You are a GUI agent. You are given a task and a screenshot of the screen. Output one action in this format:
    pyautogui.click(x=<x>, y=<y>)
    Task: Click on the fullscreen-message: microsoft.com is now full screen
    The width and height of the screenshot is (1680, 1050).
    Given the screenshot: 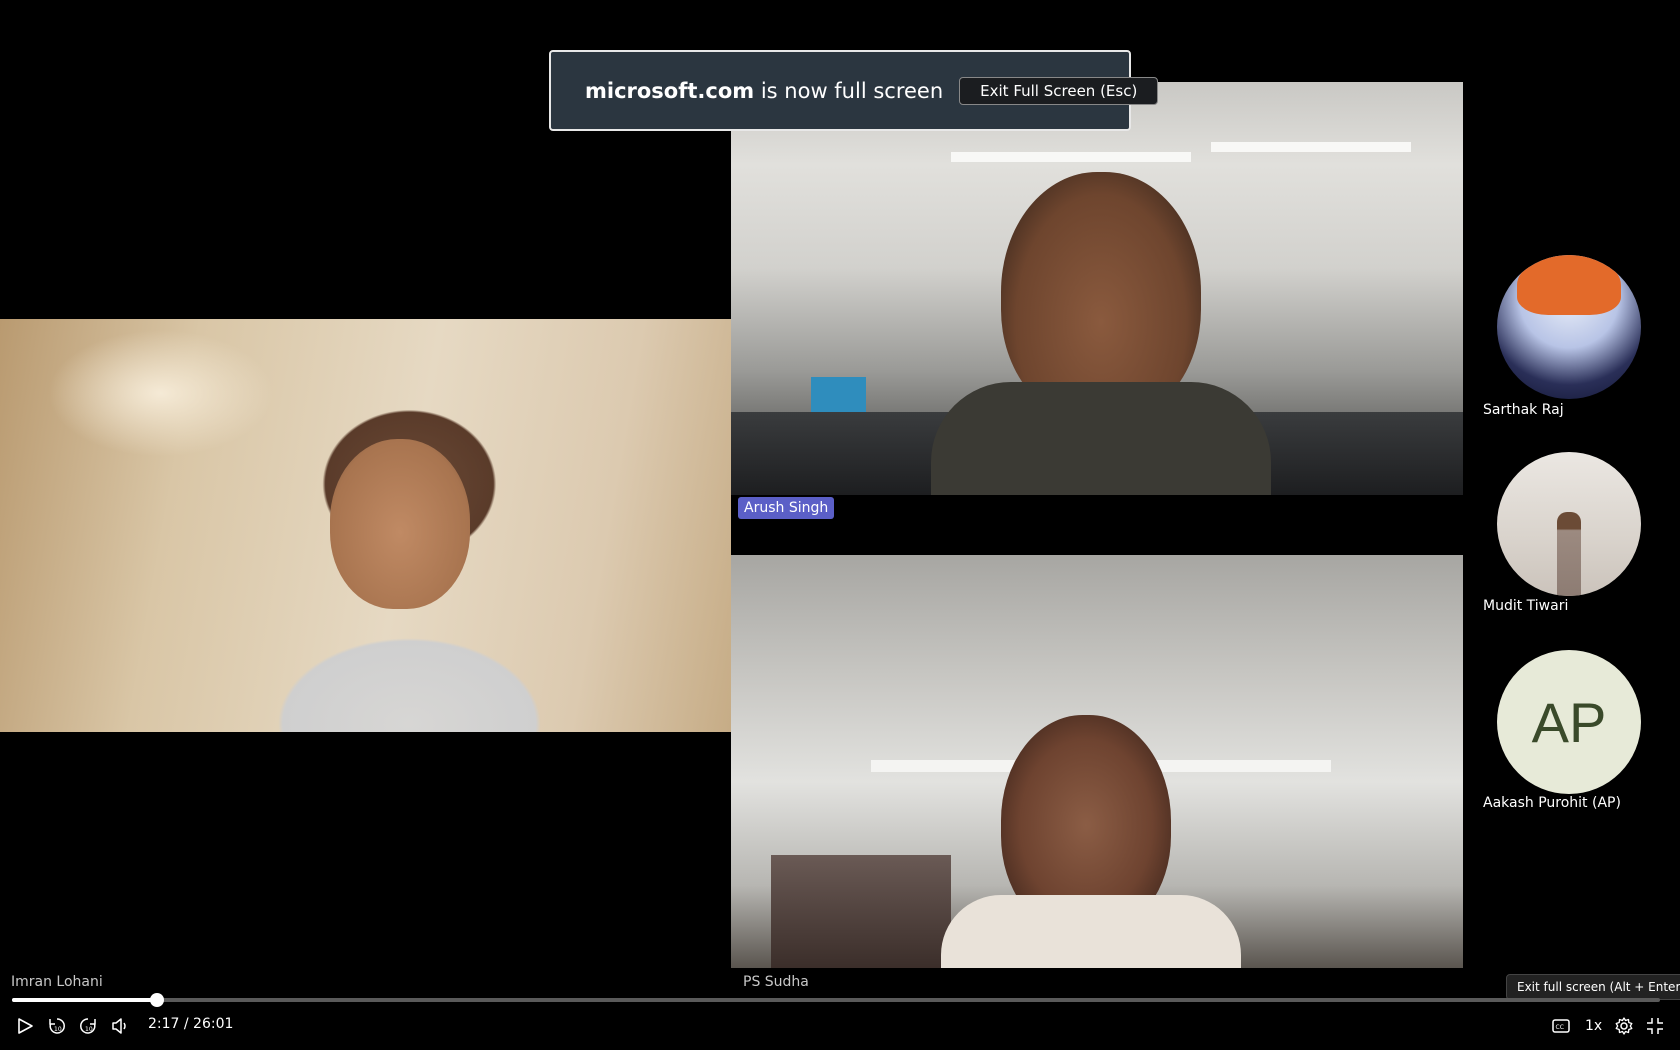 What is the action you would take?
    pyautogui.click(x=764, y=91)
    